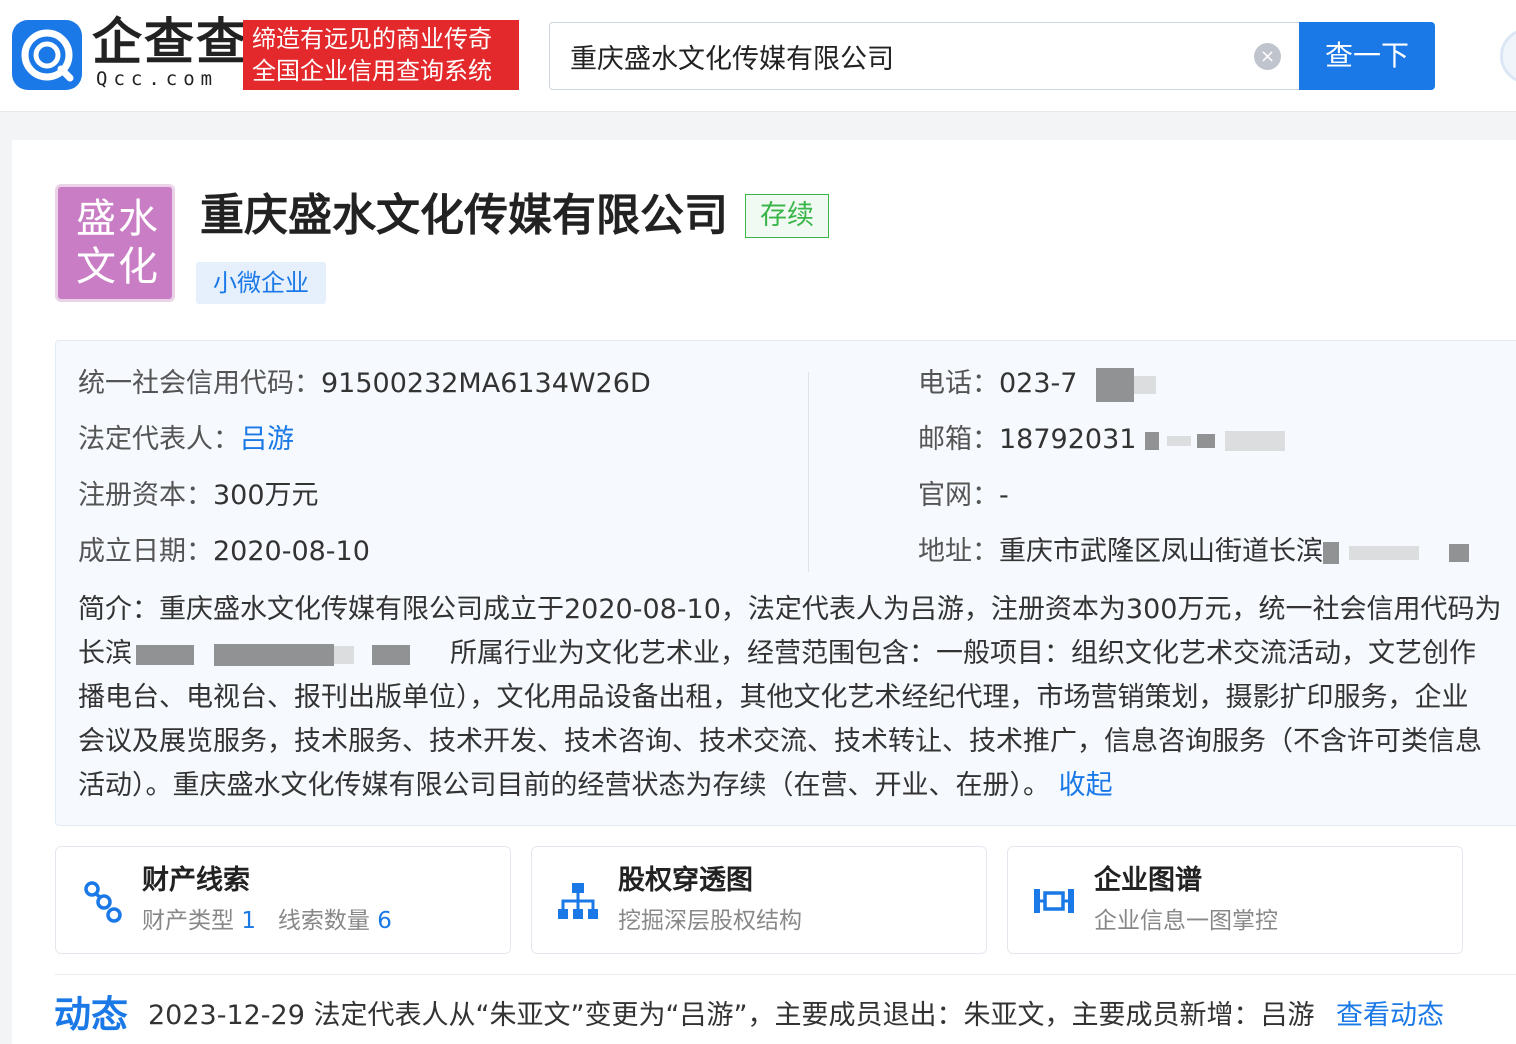 This screenshot has width=1516, height=1044. I want to click on intro-text: 活动）。重庆盛水文化传媒有限公司目前的经营状态为存续（在营、开业、在册）。, so click(564, 785).